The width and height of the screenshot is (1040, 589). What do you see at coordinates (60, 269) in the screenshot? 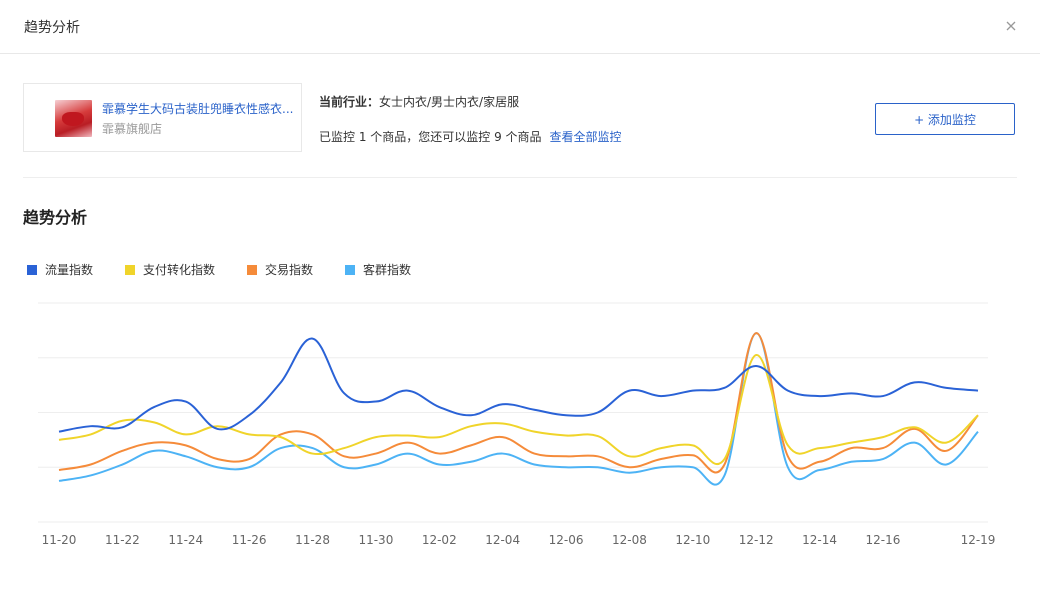
I see `legend-item: 流量指数` at bounding box center [60, 269].